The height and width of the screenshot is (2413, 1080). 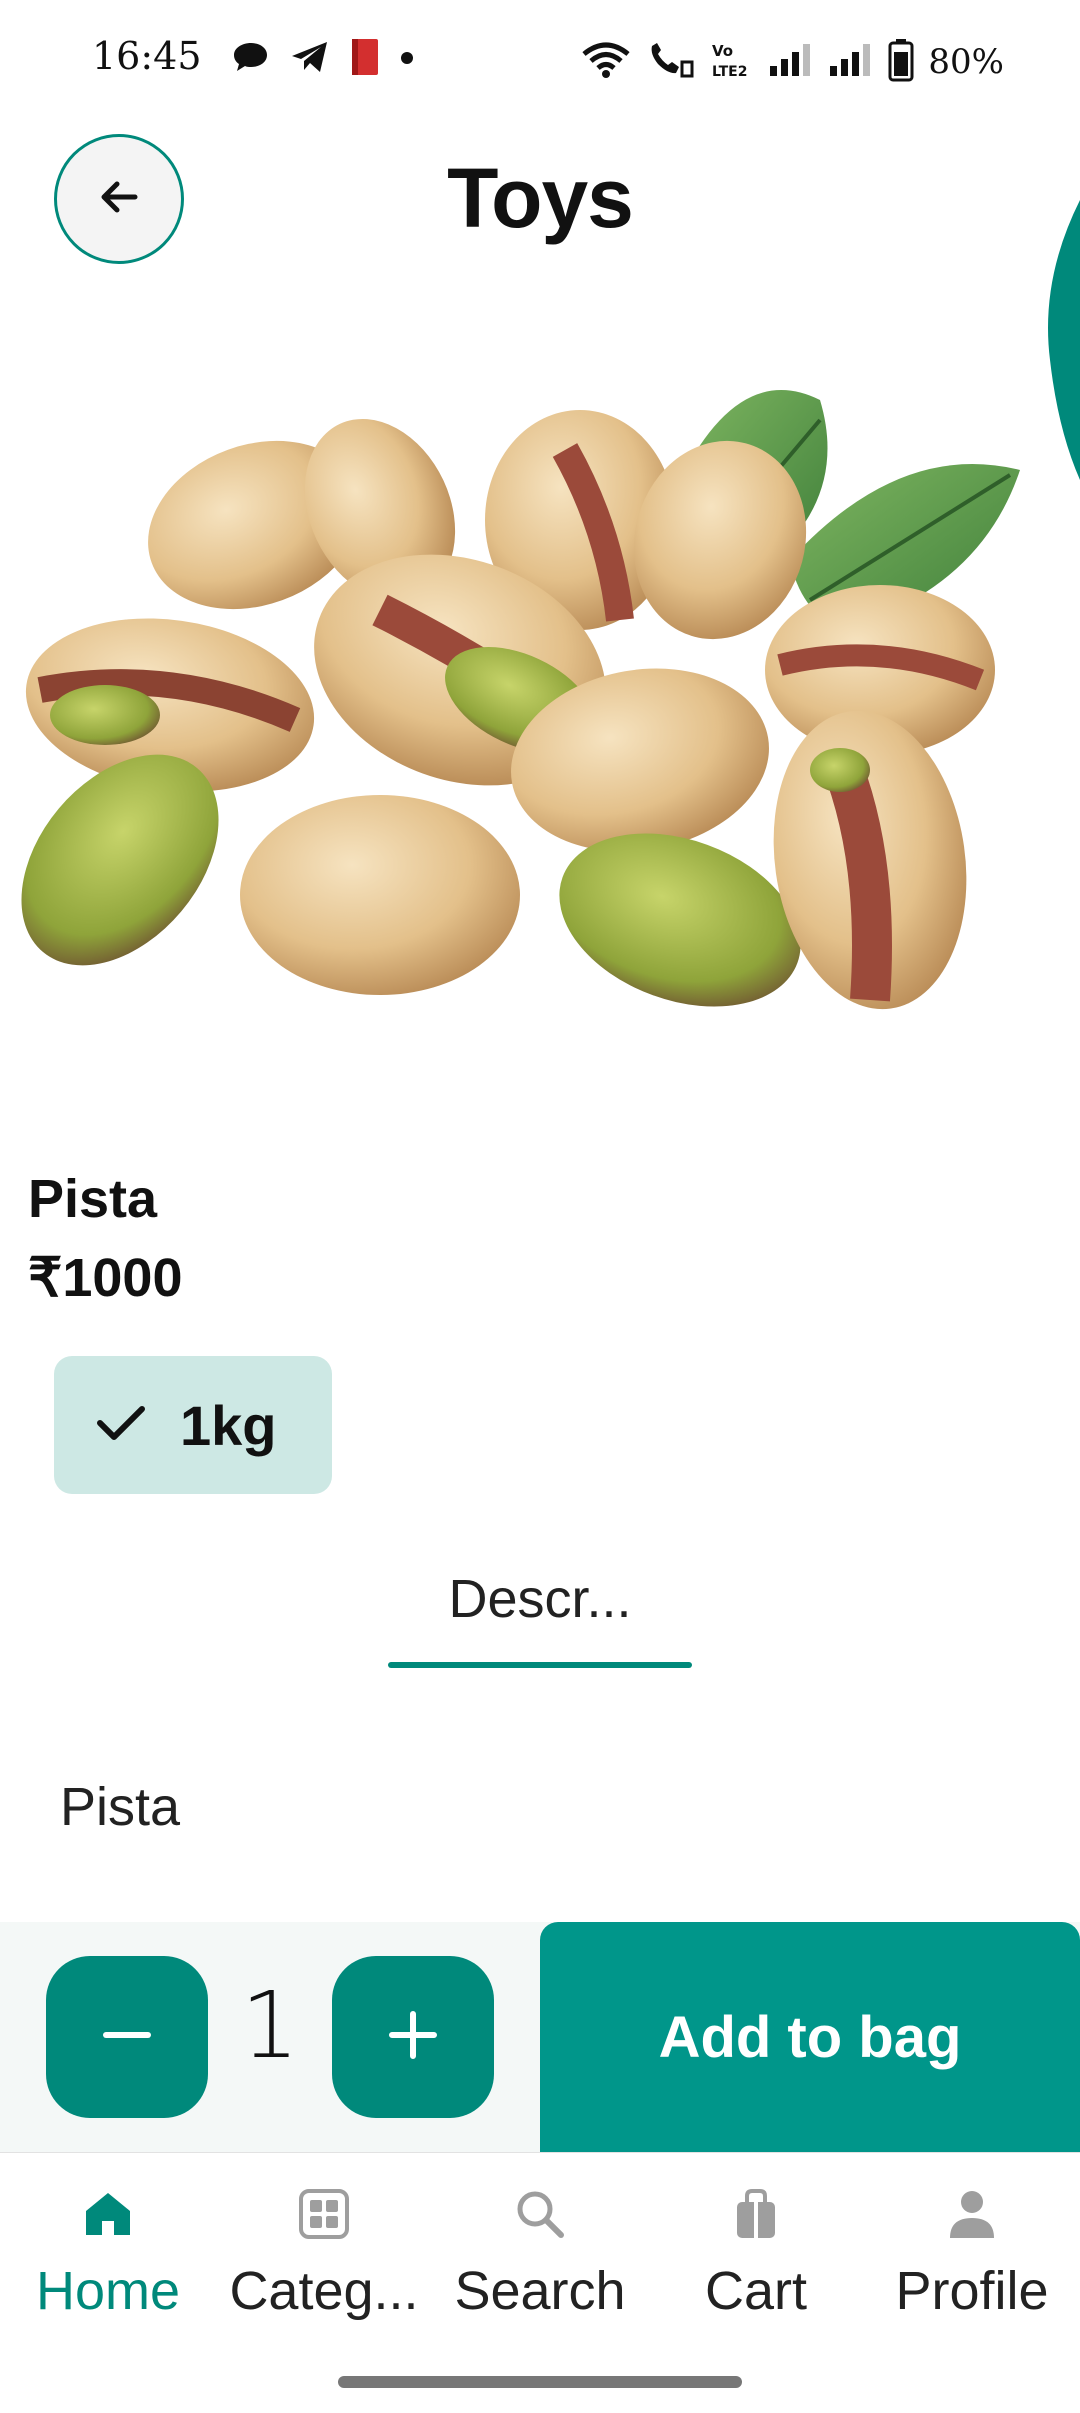 What do you see at coordinates (365, 59) in the screenshot?
I see `book-icon` at bounding box center [365, 59].